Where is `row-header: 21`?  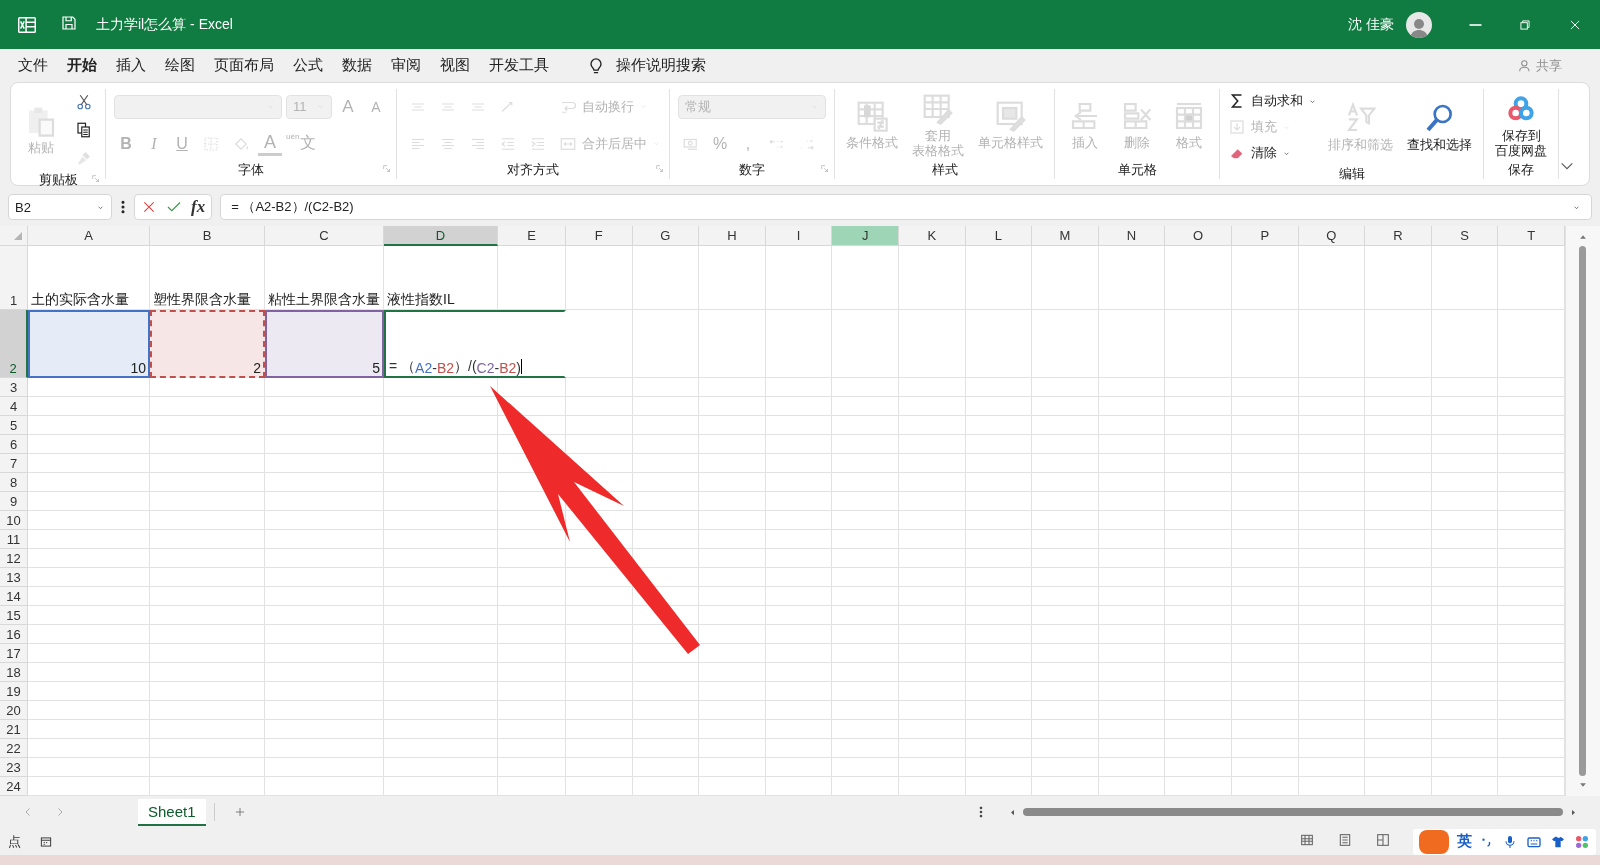 row-header: 21 is located at coordinates (14, 729).